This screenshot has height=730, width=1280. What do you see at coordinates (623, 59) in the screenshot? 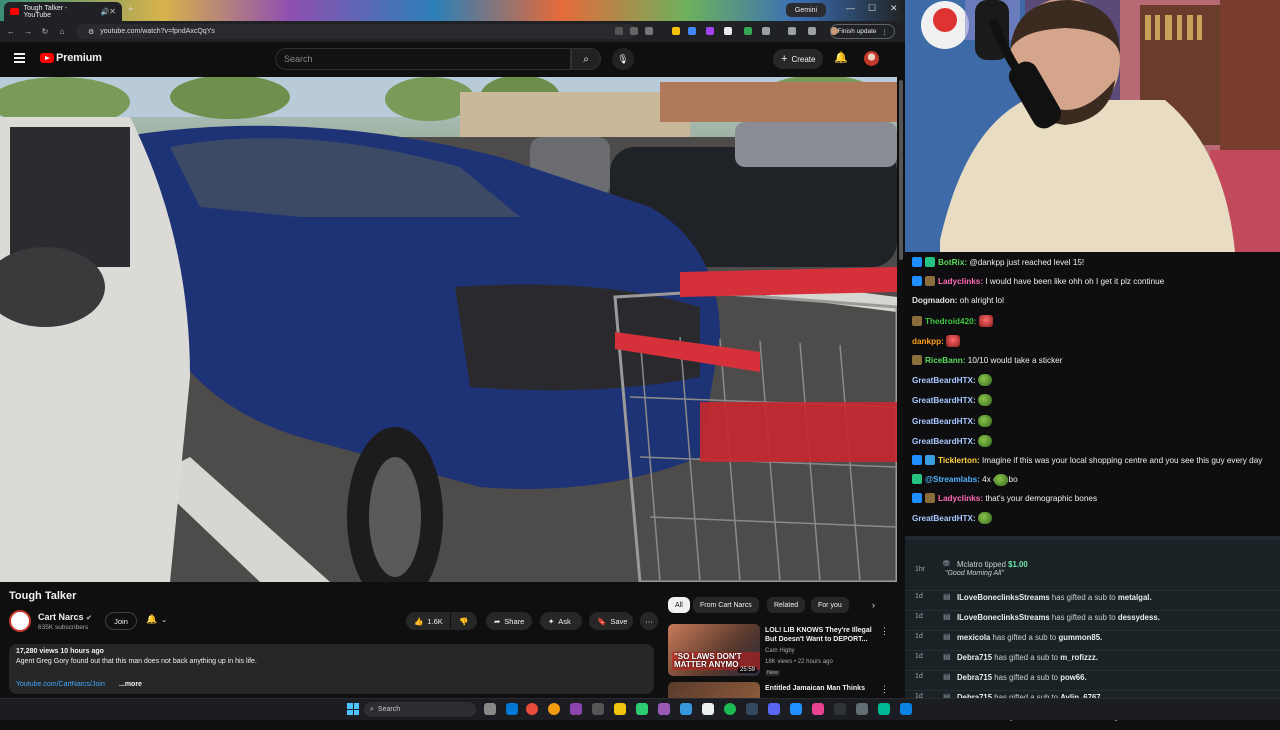
I see `voice-search-button: 🎙` at bounding box center [623, 59].